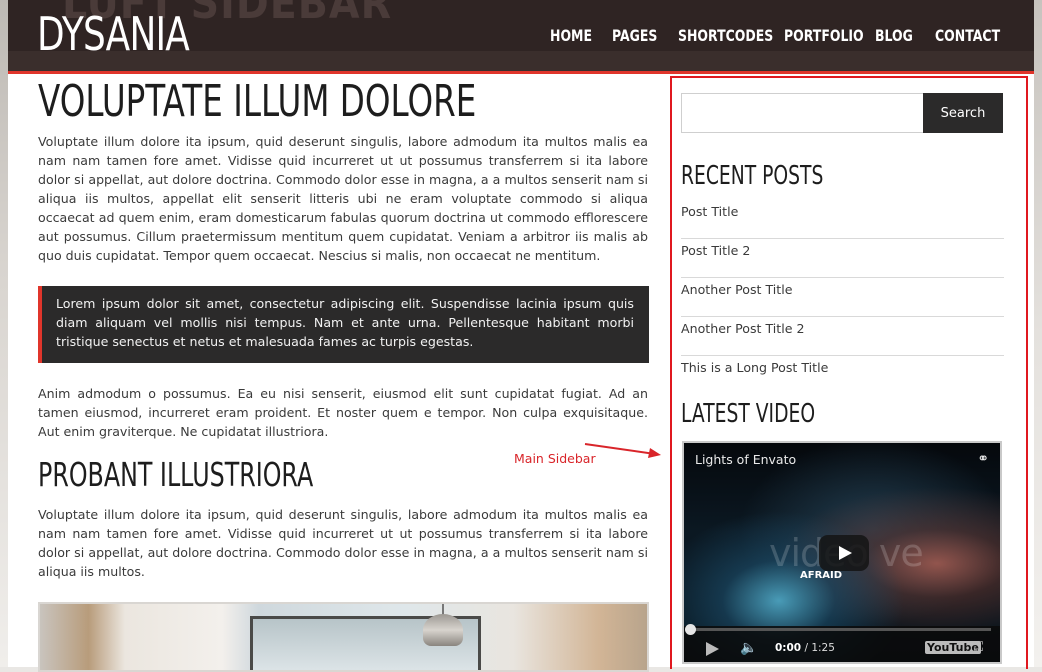 Image resolution: width=1042 pixels, height=672 pixels. I want to click on nav-item-pages: PAGES, so click(634, 35).